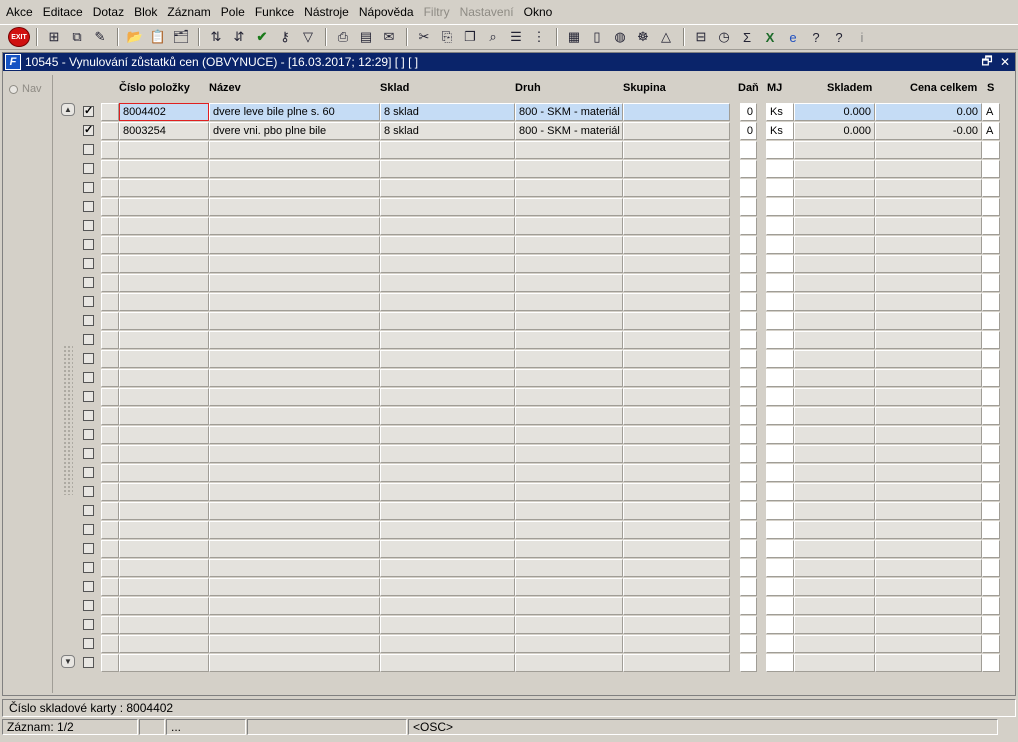 The image size is (1018, 742). Describe the element at coordinates (294, 112) in the screenshot. I see `cell-nazev: dvere leve bile plne s. 60` at that location.